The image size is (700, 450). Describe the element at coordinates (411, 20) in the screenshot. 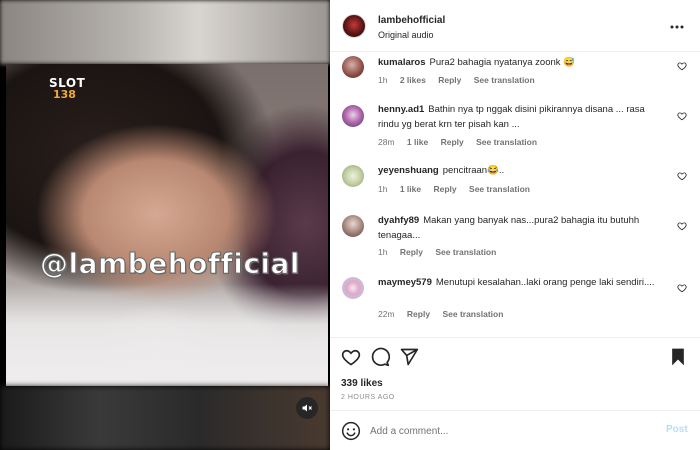

I see `author-username: lambehofficial` at that location.